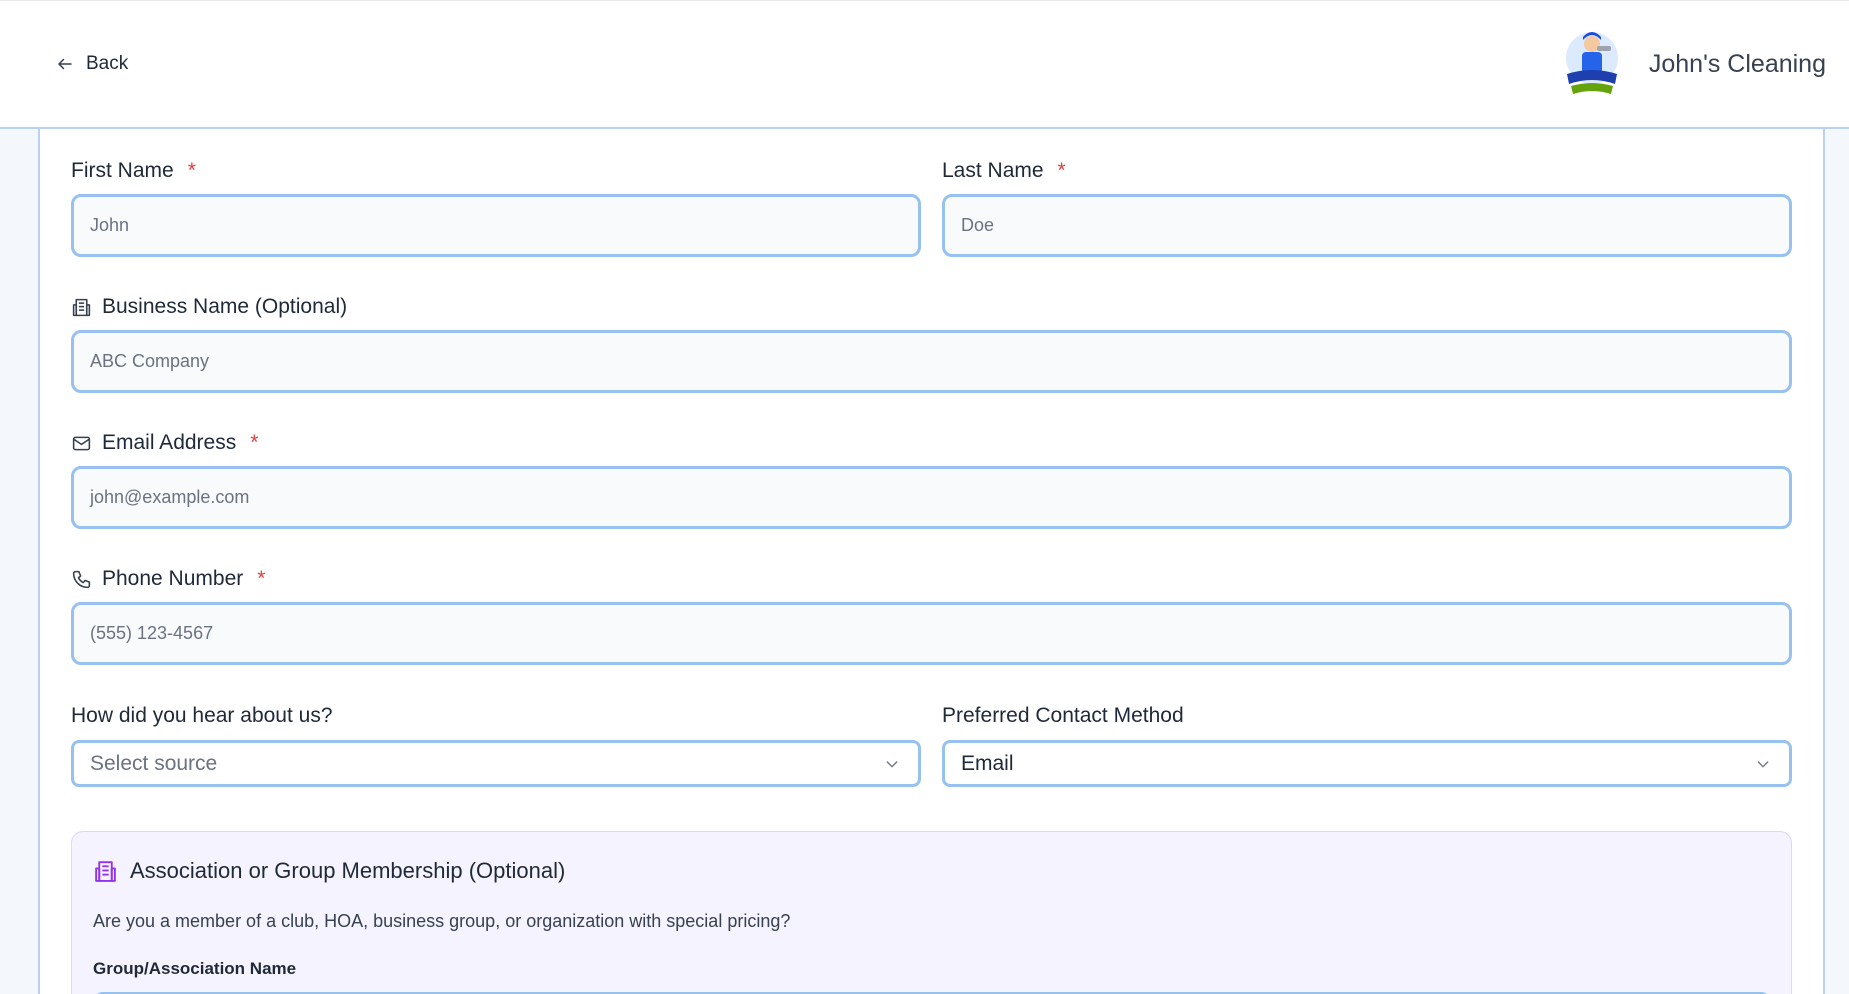 The height and width of the screenshot is (994, 1849). Describe the element at coordinates (170, 497) in the screenshot. I see `email-placeholder: john@example.com` at that location.